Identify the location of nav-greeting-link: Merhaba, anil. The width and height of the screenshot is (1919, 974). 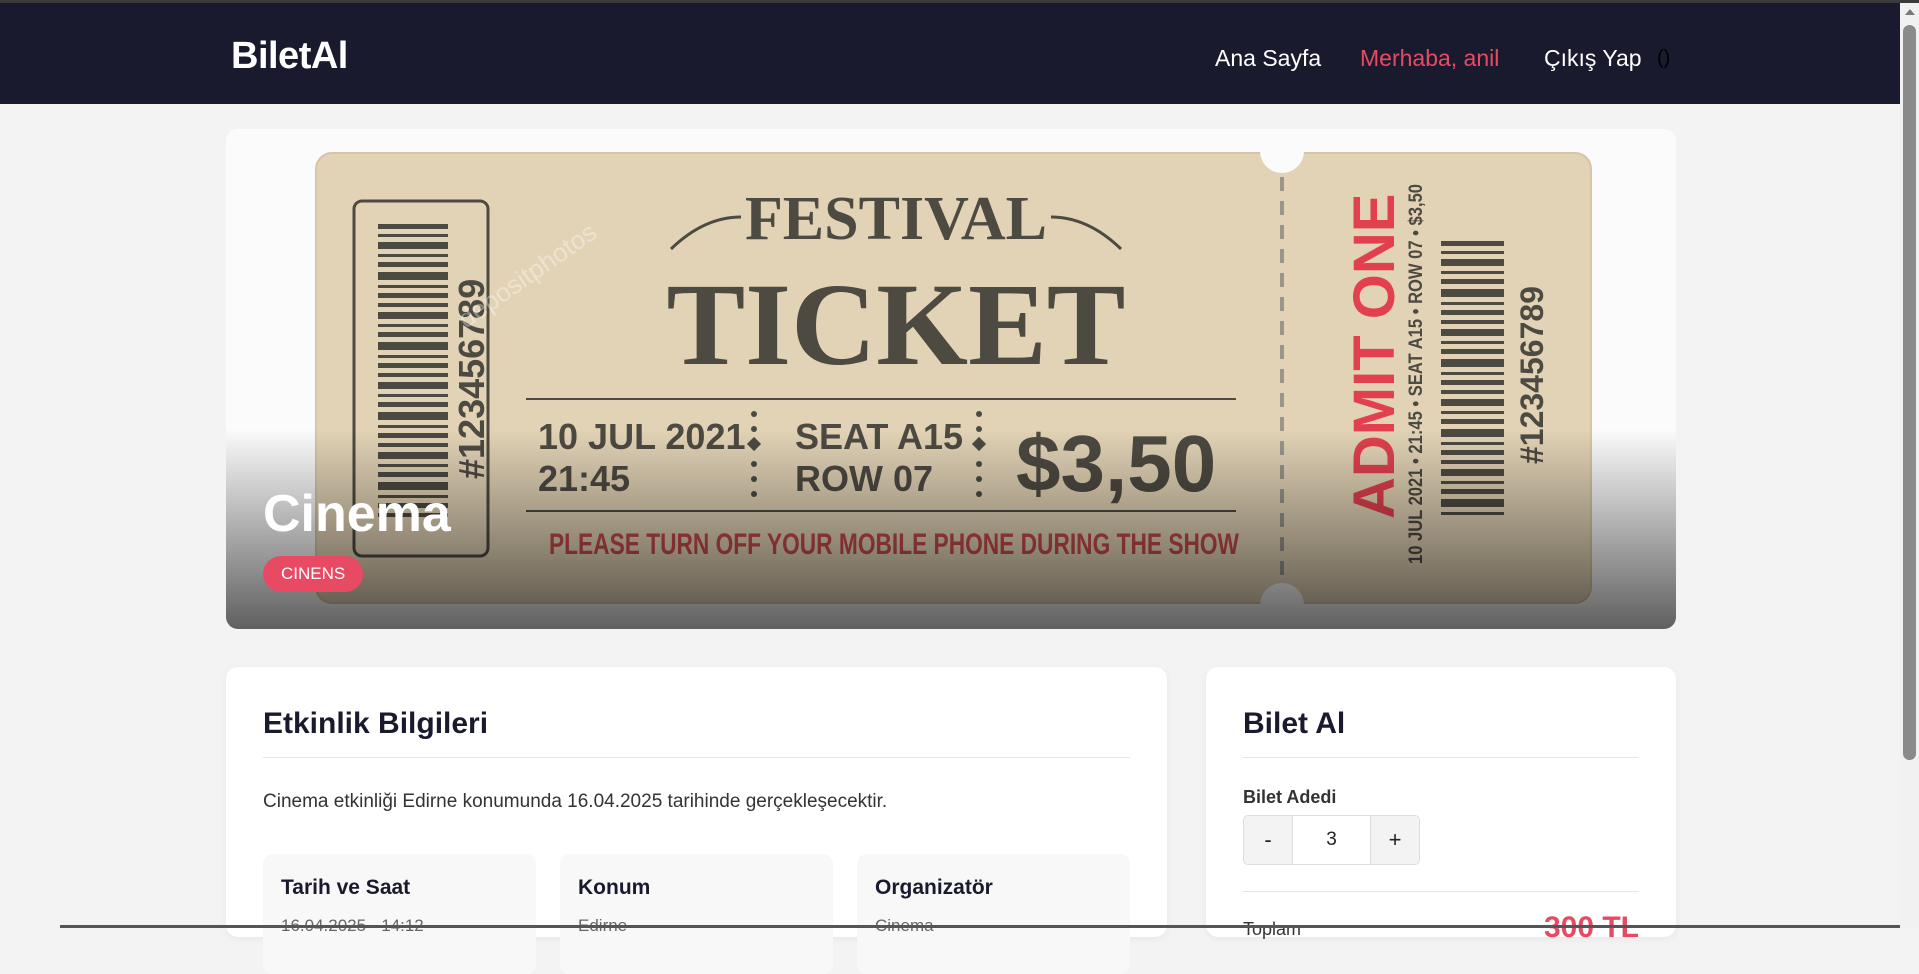
(1429, 58).